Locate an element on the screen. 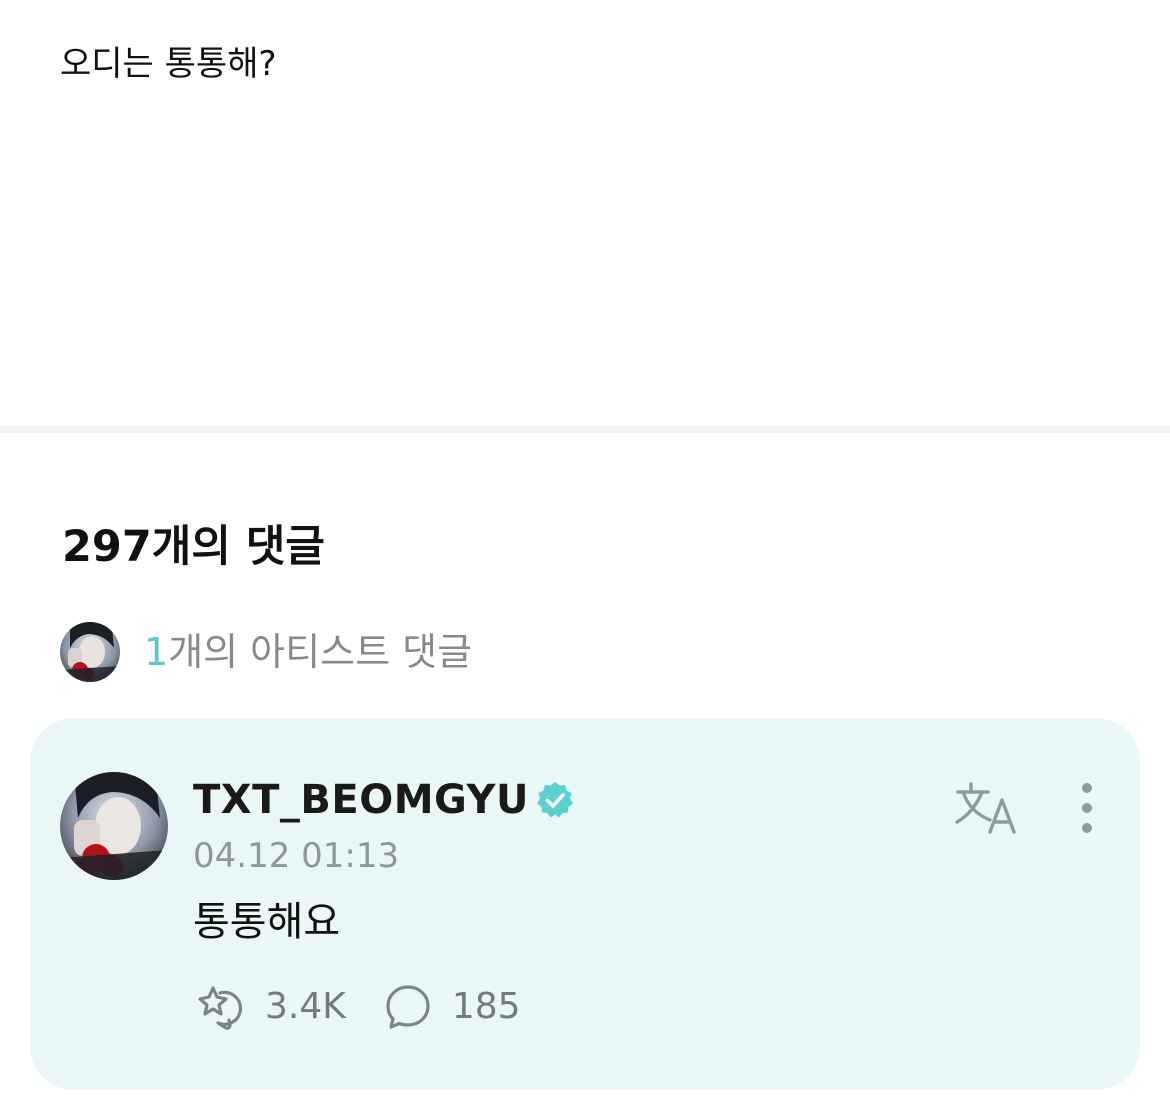 The width and height of the screenshot is (1170, 1108). more-vertical-icon is located at coordinates (1087, 808).